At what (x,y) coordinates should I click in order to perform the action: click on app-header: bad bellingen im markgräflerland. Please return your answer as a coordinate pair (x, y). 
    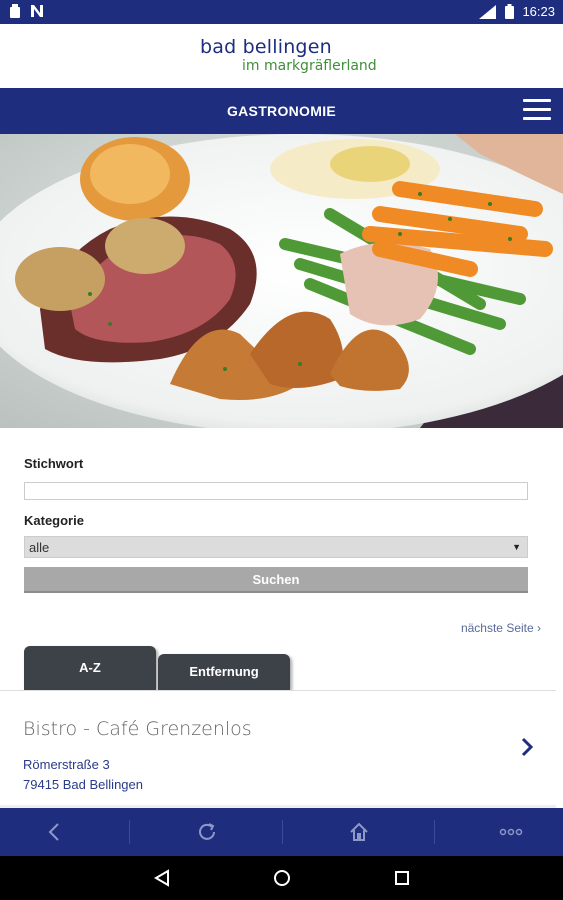
    Looking at the image, I should click on (281, 56).